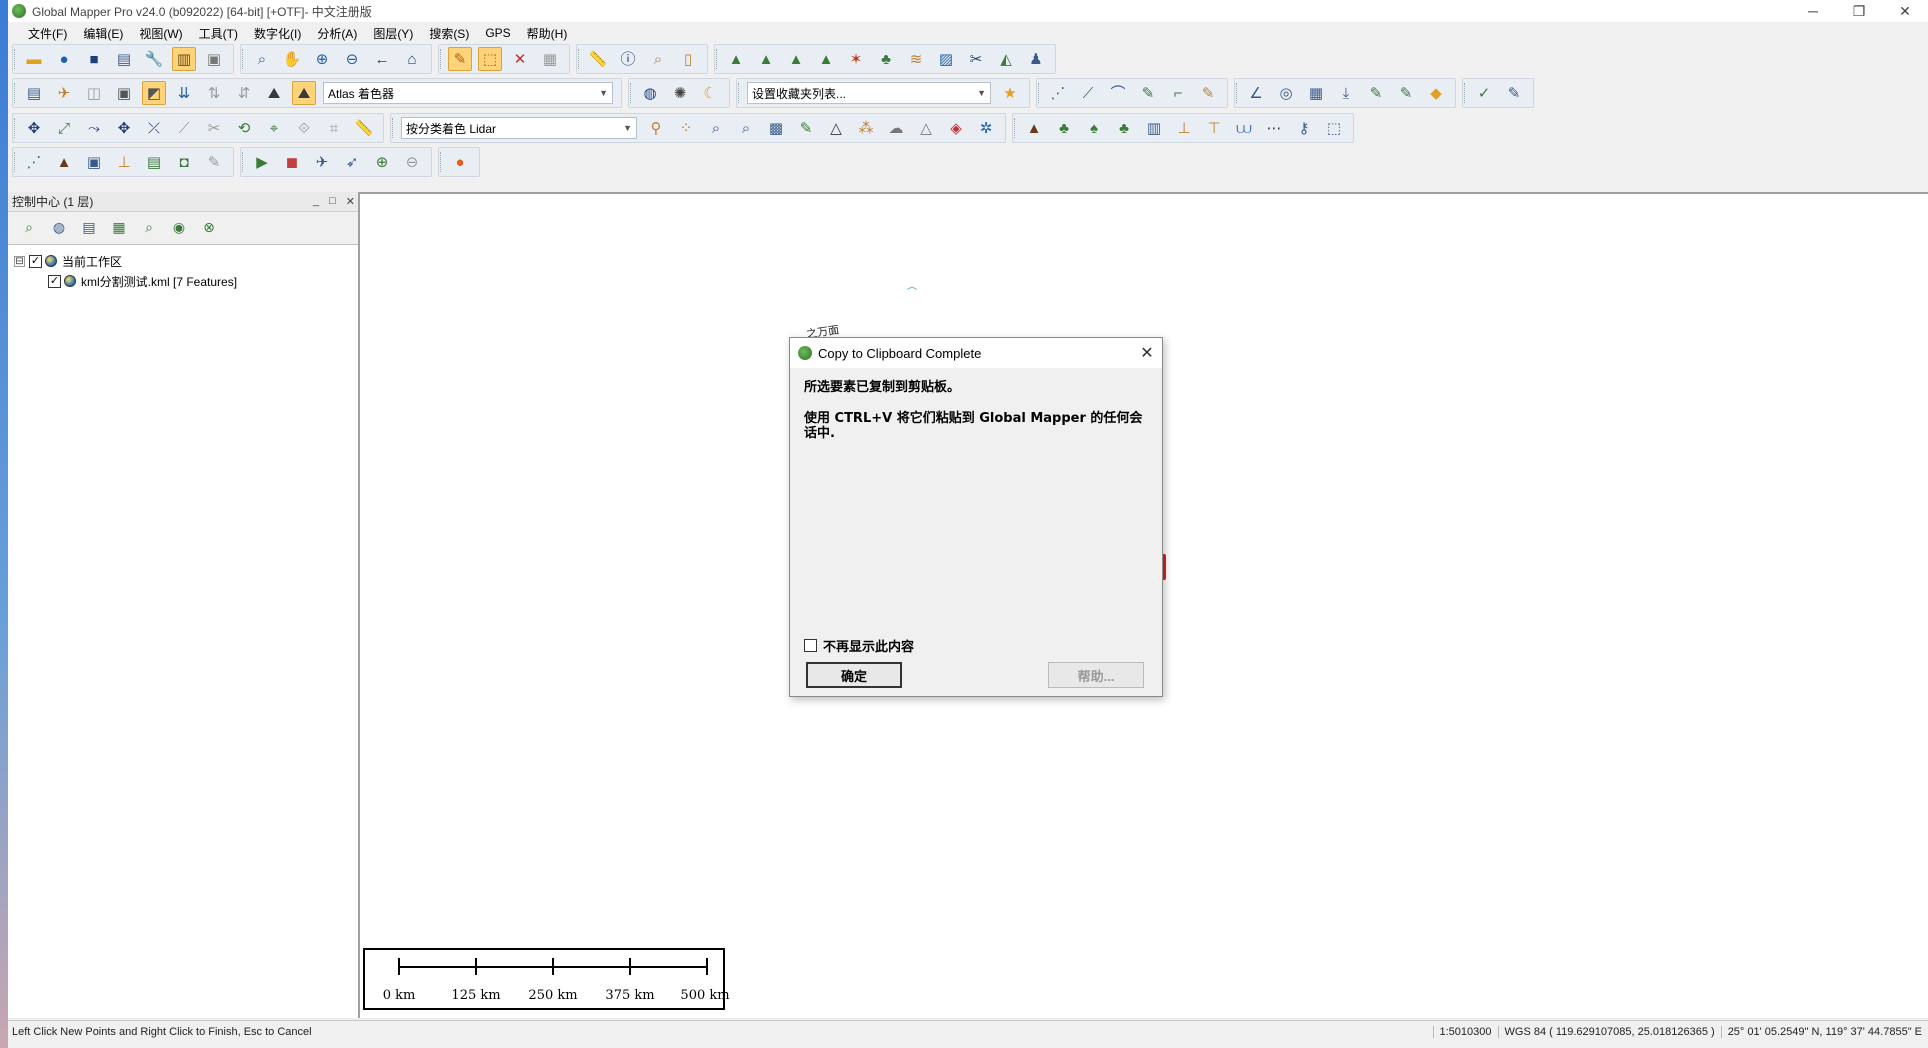 This screenshot has height=1048, width=1928. Describe the element at coordinates (1334, 128) in the screenshot. I see `selection-grid-icon: ⬚` at that location.